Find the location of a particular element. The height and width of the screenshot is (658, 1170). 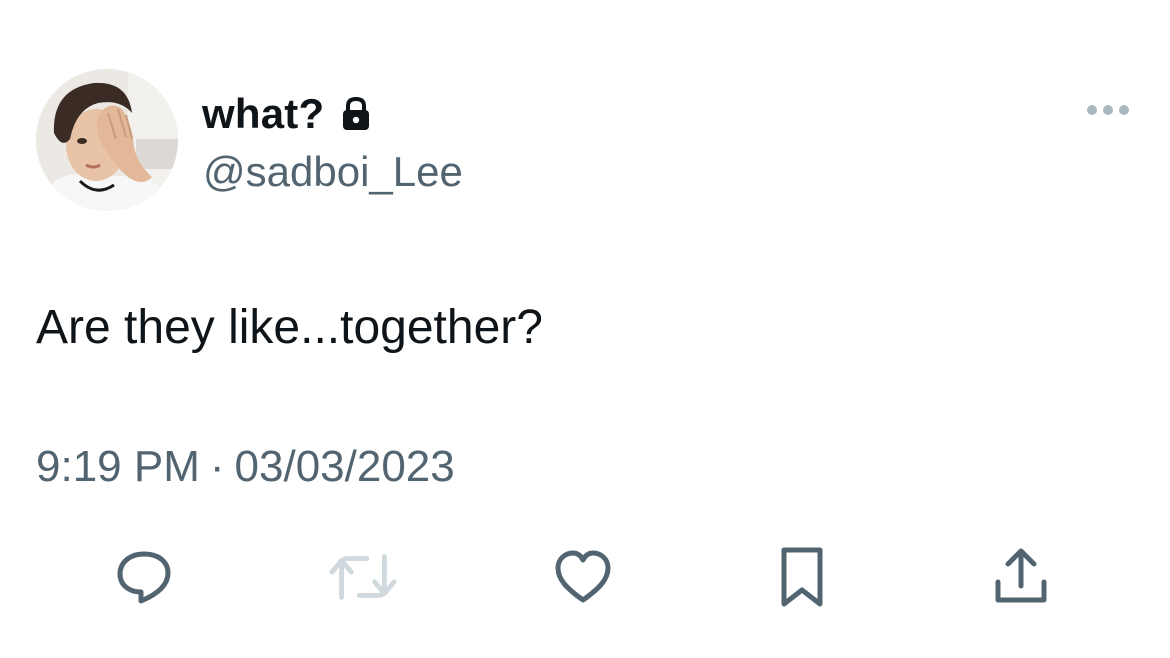

reply-icon is located at coordinates (144, 577).